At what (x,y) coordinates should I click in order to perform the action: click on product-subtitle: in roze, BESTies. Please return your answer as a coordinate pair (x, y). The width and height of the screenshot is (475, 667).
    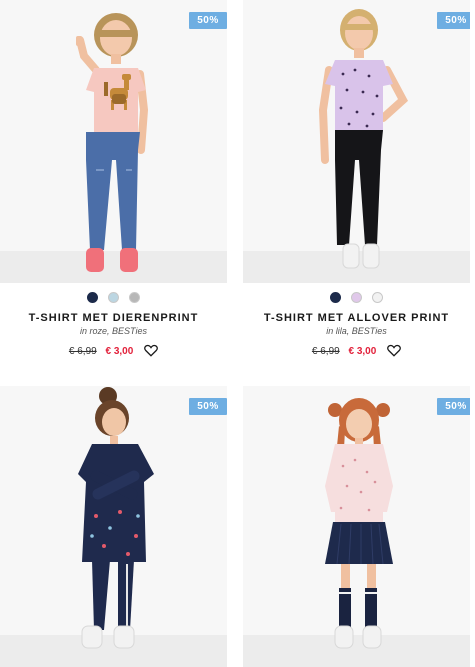
    Looking at the image, I should click on (113, 331).